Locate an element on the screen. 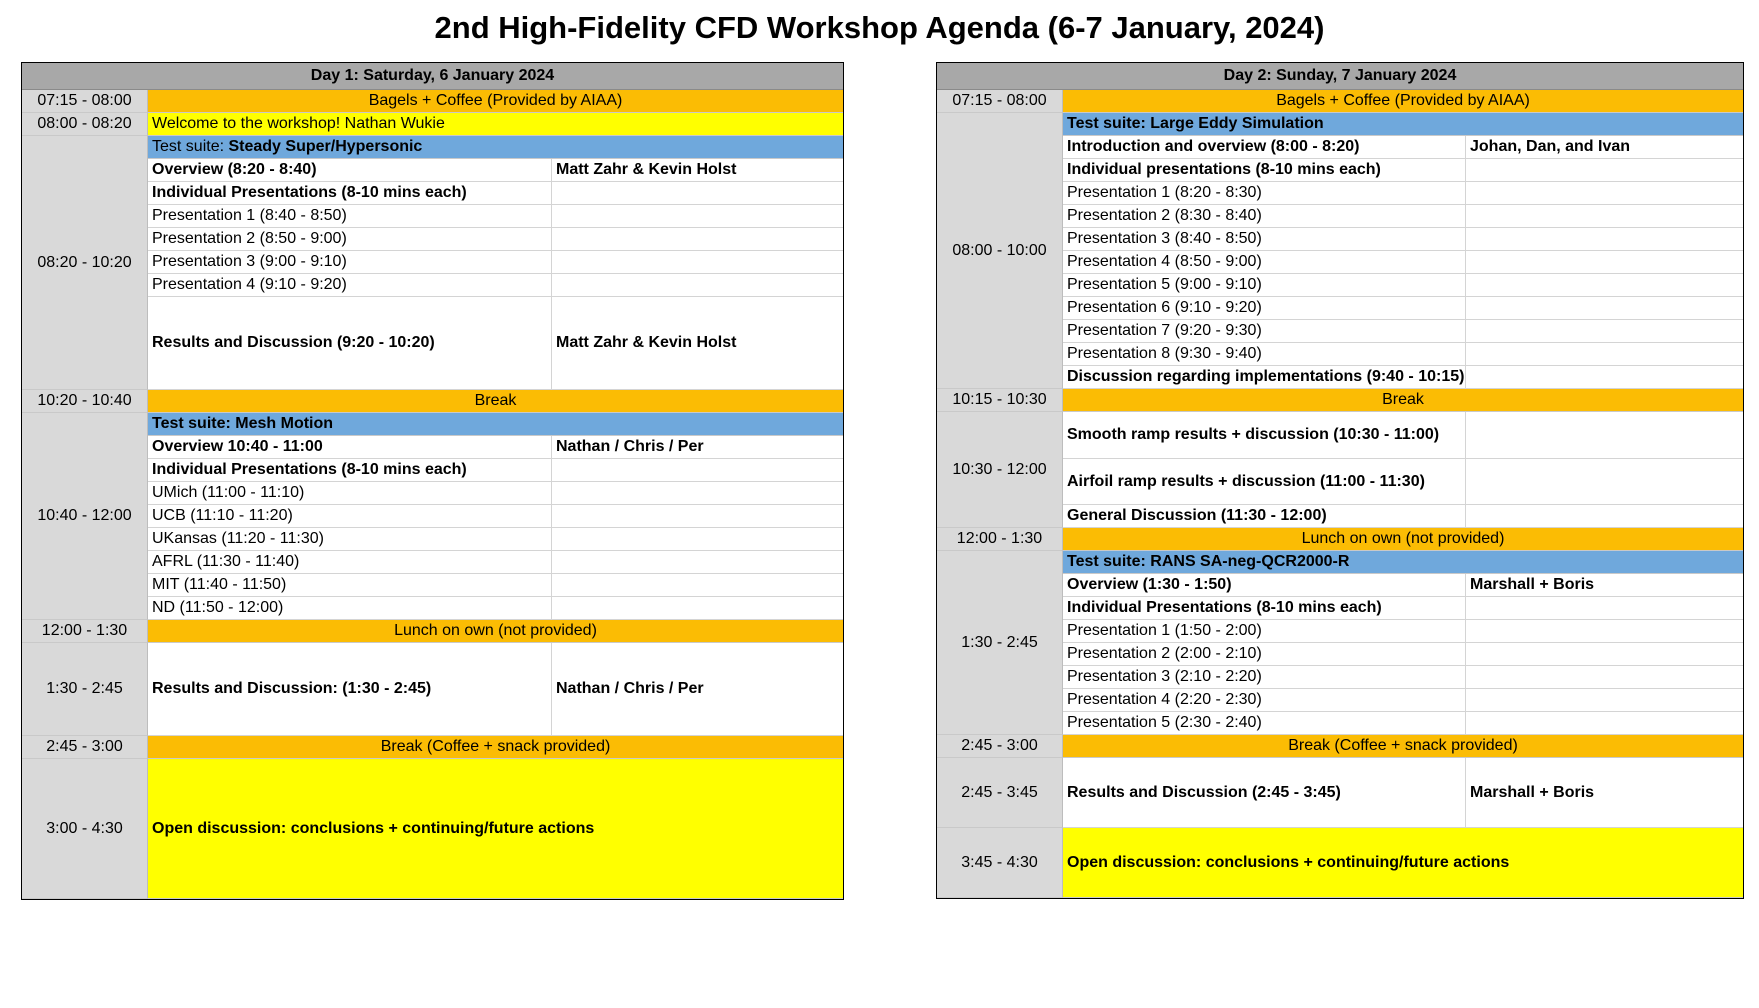 This screenshot has width=1759, height=1008. session-row: Test suite: RANS SA-neg-QCR2000-R is located at coordinates (1403, 562).